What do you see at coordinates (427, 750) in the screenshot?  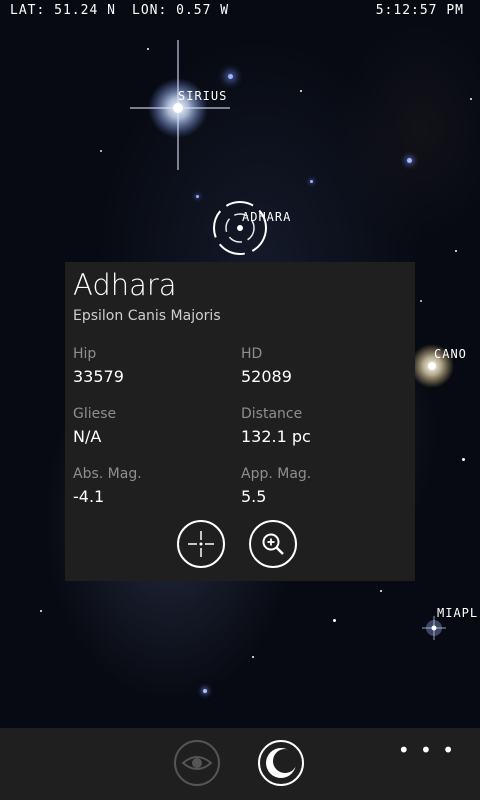 I see `more-options-button: • • •` at bounding box center [427, 750].